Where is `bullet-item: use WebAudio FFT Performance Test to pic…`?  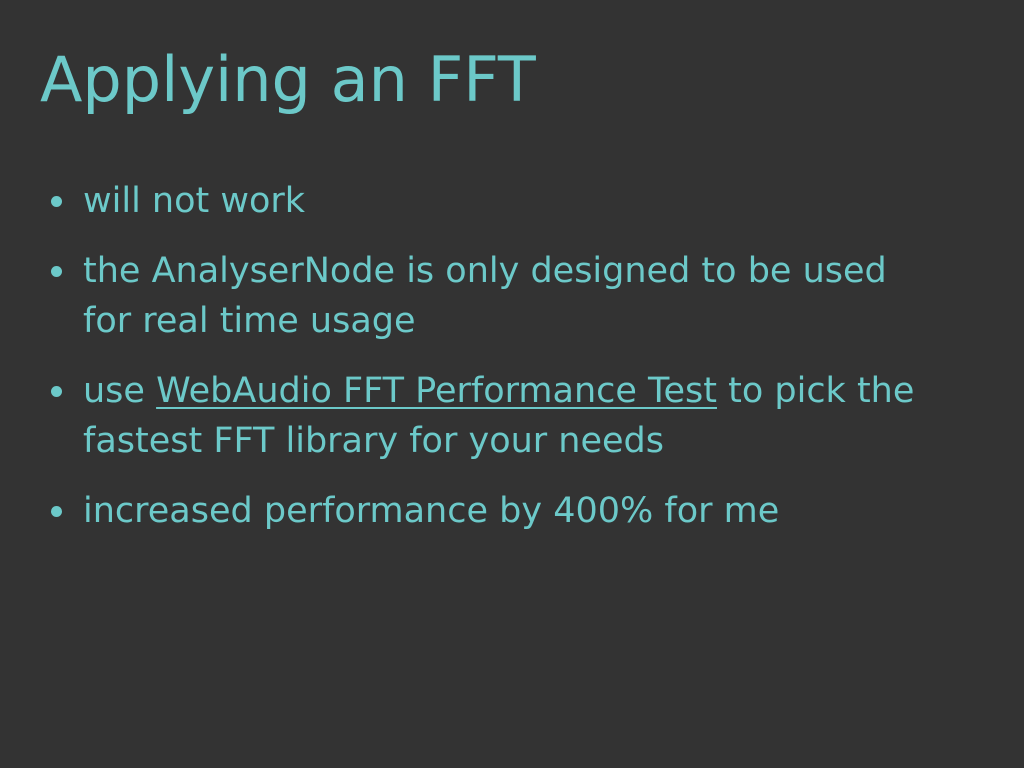
bullet-item: use WebAudio FFT Performance Test to pic… is located at coordinates (494, 416).